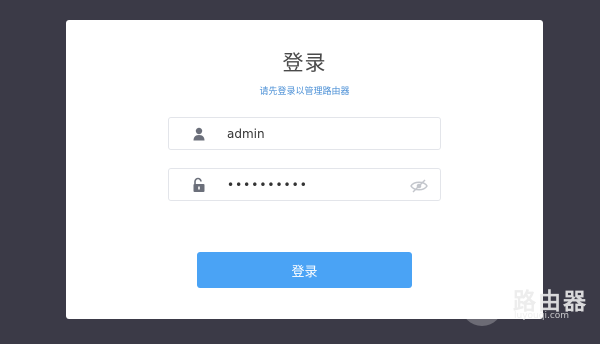  What do you see at coordinates (312, 184) in the screenshot?
I see `password-input` at bounding box center [312, 184].